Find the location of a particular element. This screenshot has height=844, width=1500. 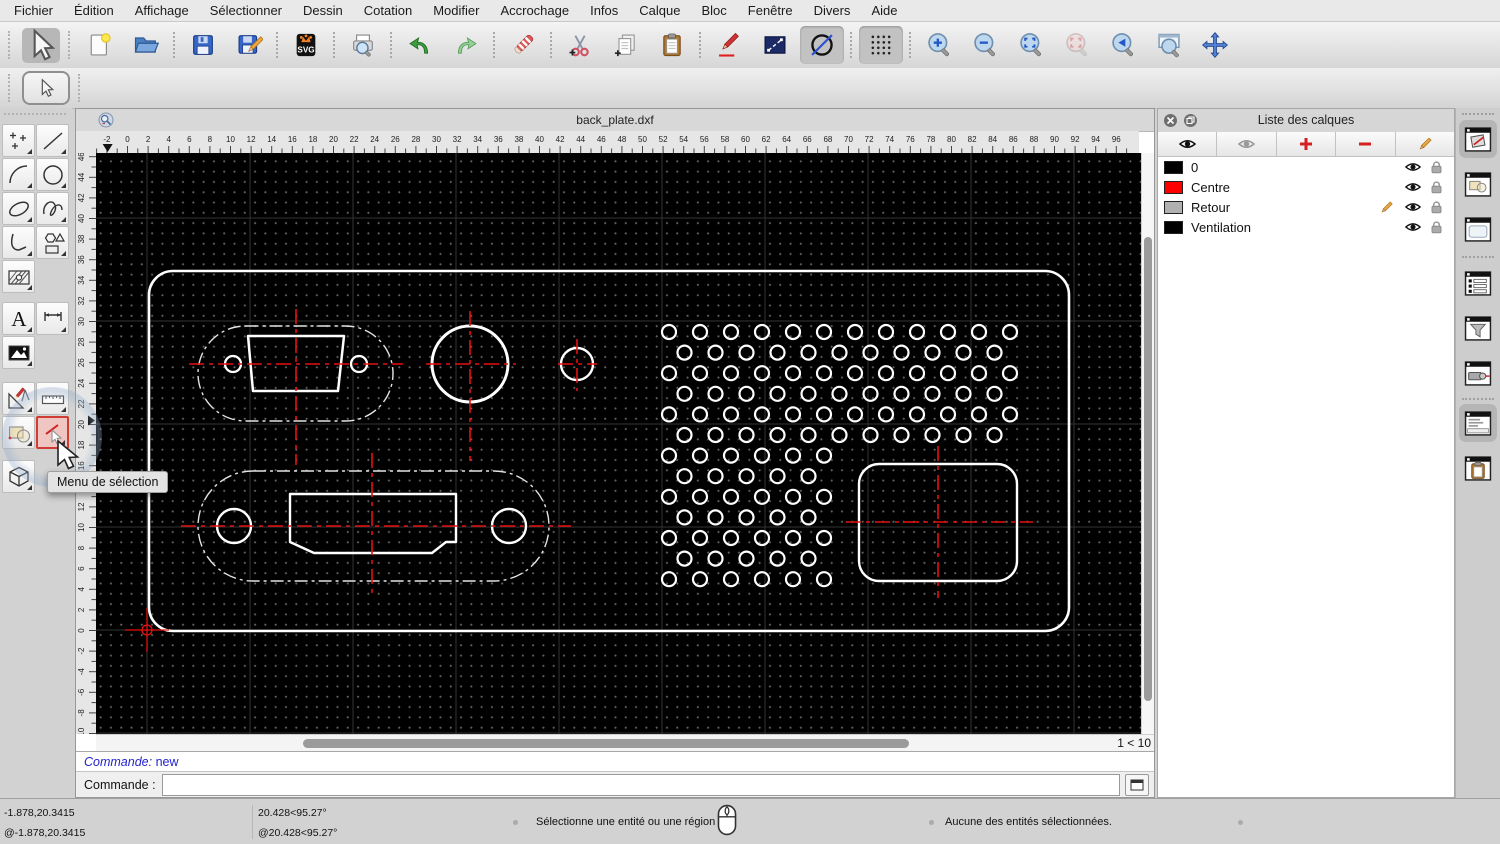

grid-toggle-button is located at coordinates (881, 45).